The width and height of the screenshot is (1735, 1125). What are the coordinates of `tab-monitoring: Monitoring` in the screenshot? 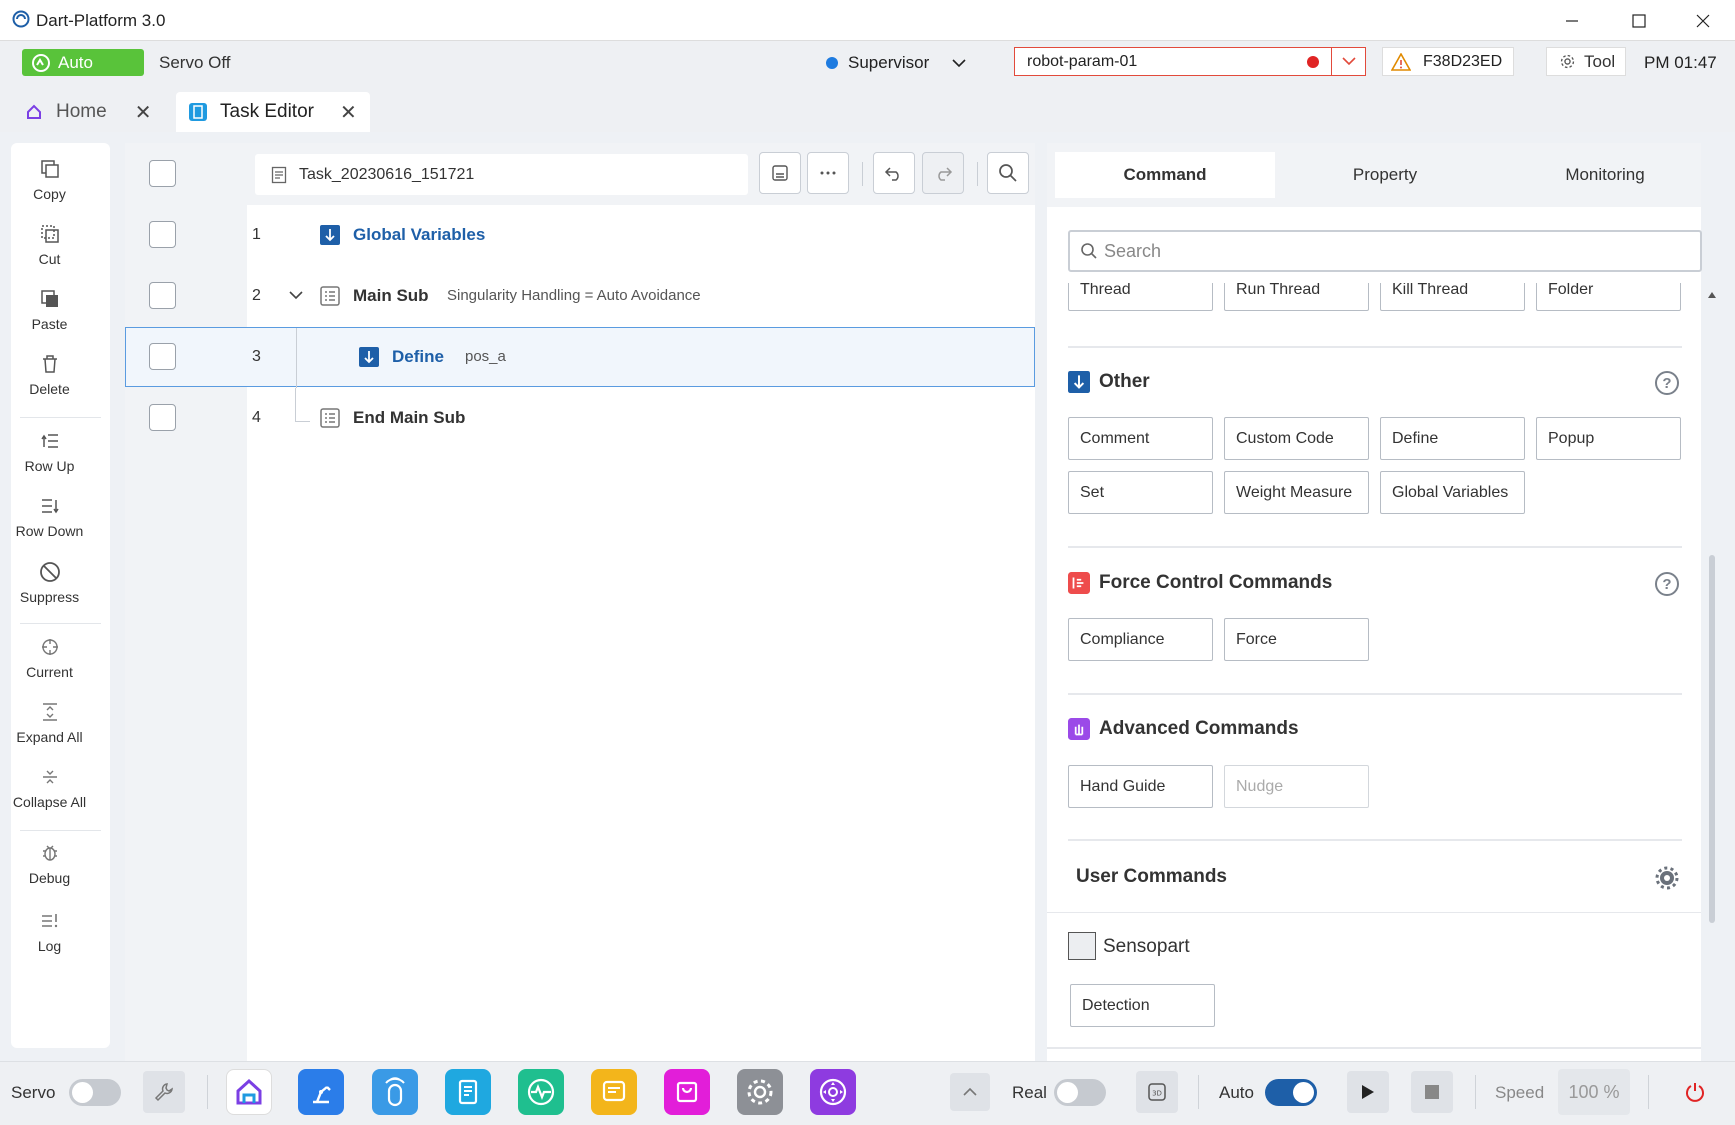 It's located at (1605, 175).